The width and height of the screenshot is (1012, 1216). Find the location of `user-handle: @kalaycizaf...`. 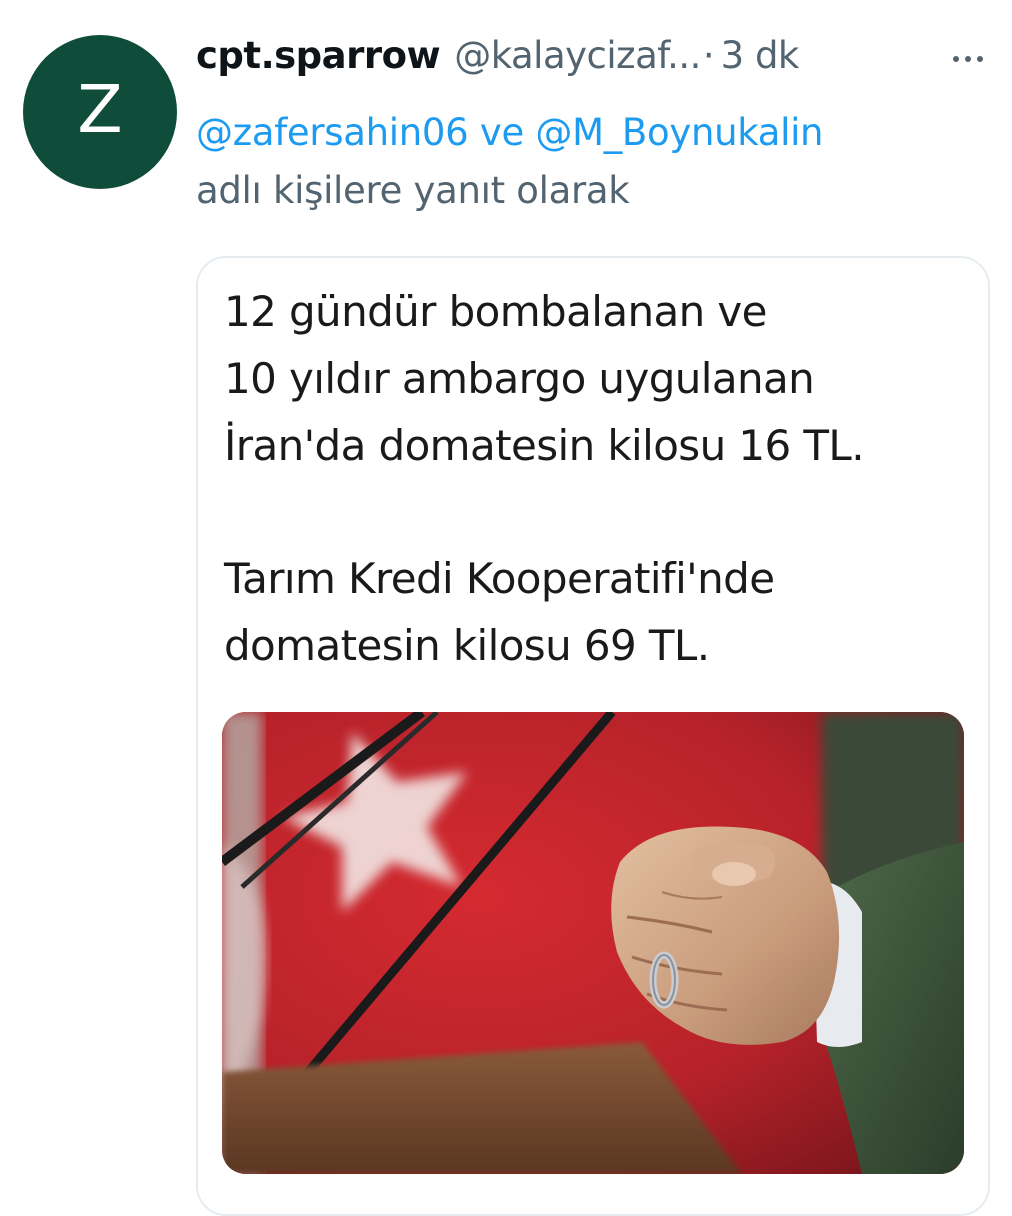

user-handle: @kalaycizaf... is located at coordinates (577, 55).